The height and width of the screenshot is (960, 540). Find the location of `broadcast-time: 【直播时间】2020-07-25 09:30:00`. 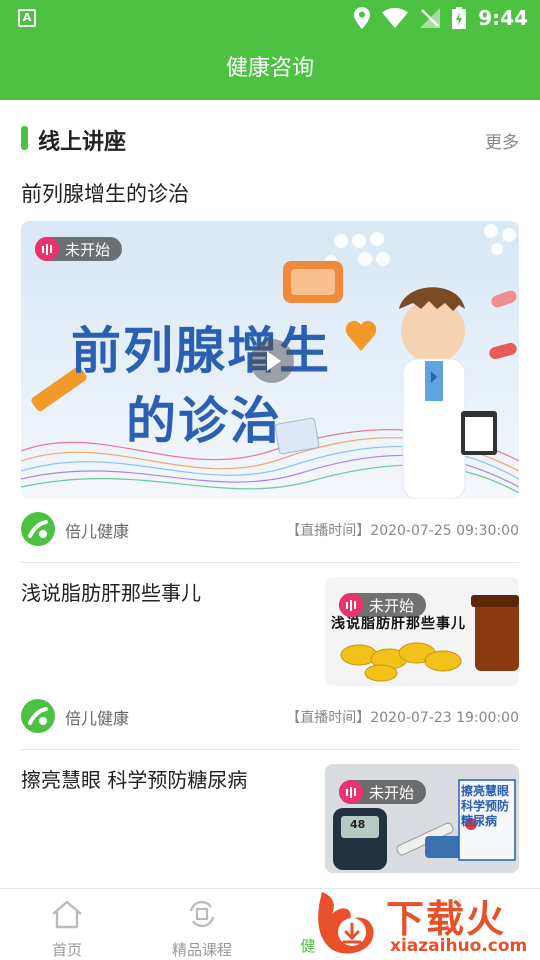

broadcast-time: 【直播时间】2020-07-25 09:30:00 is located at coordinates (402, 531).